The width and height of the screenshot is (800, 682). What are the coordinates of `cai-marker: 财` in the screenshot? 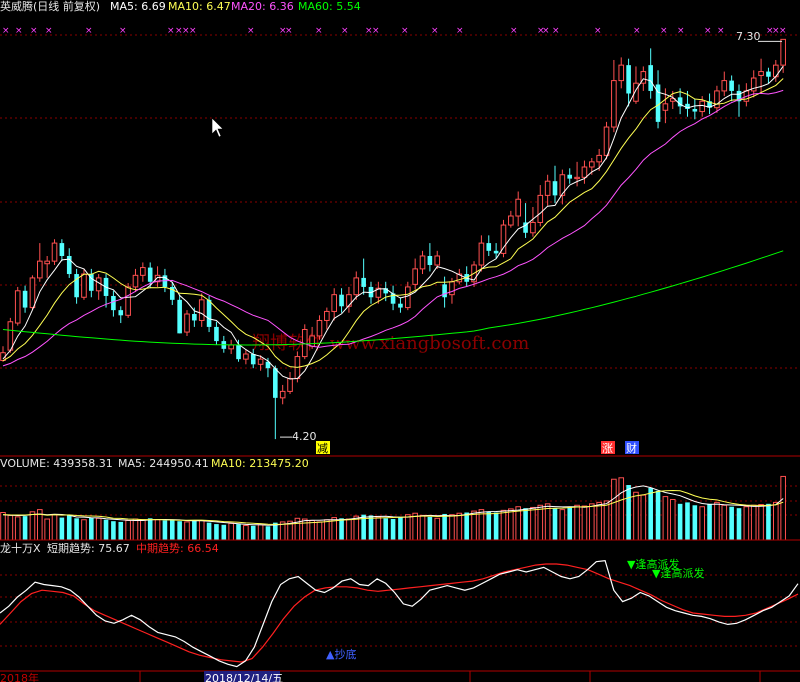 It's located at (632, 448).